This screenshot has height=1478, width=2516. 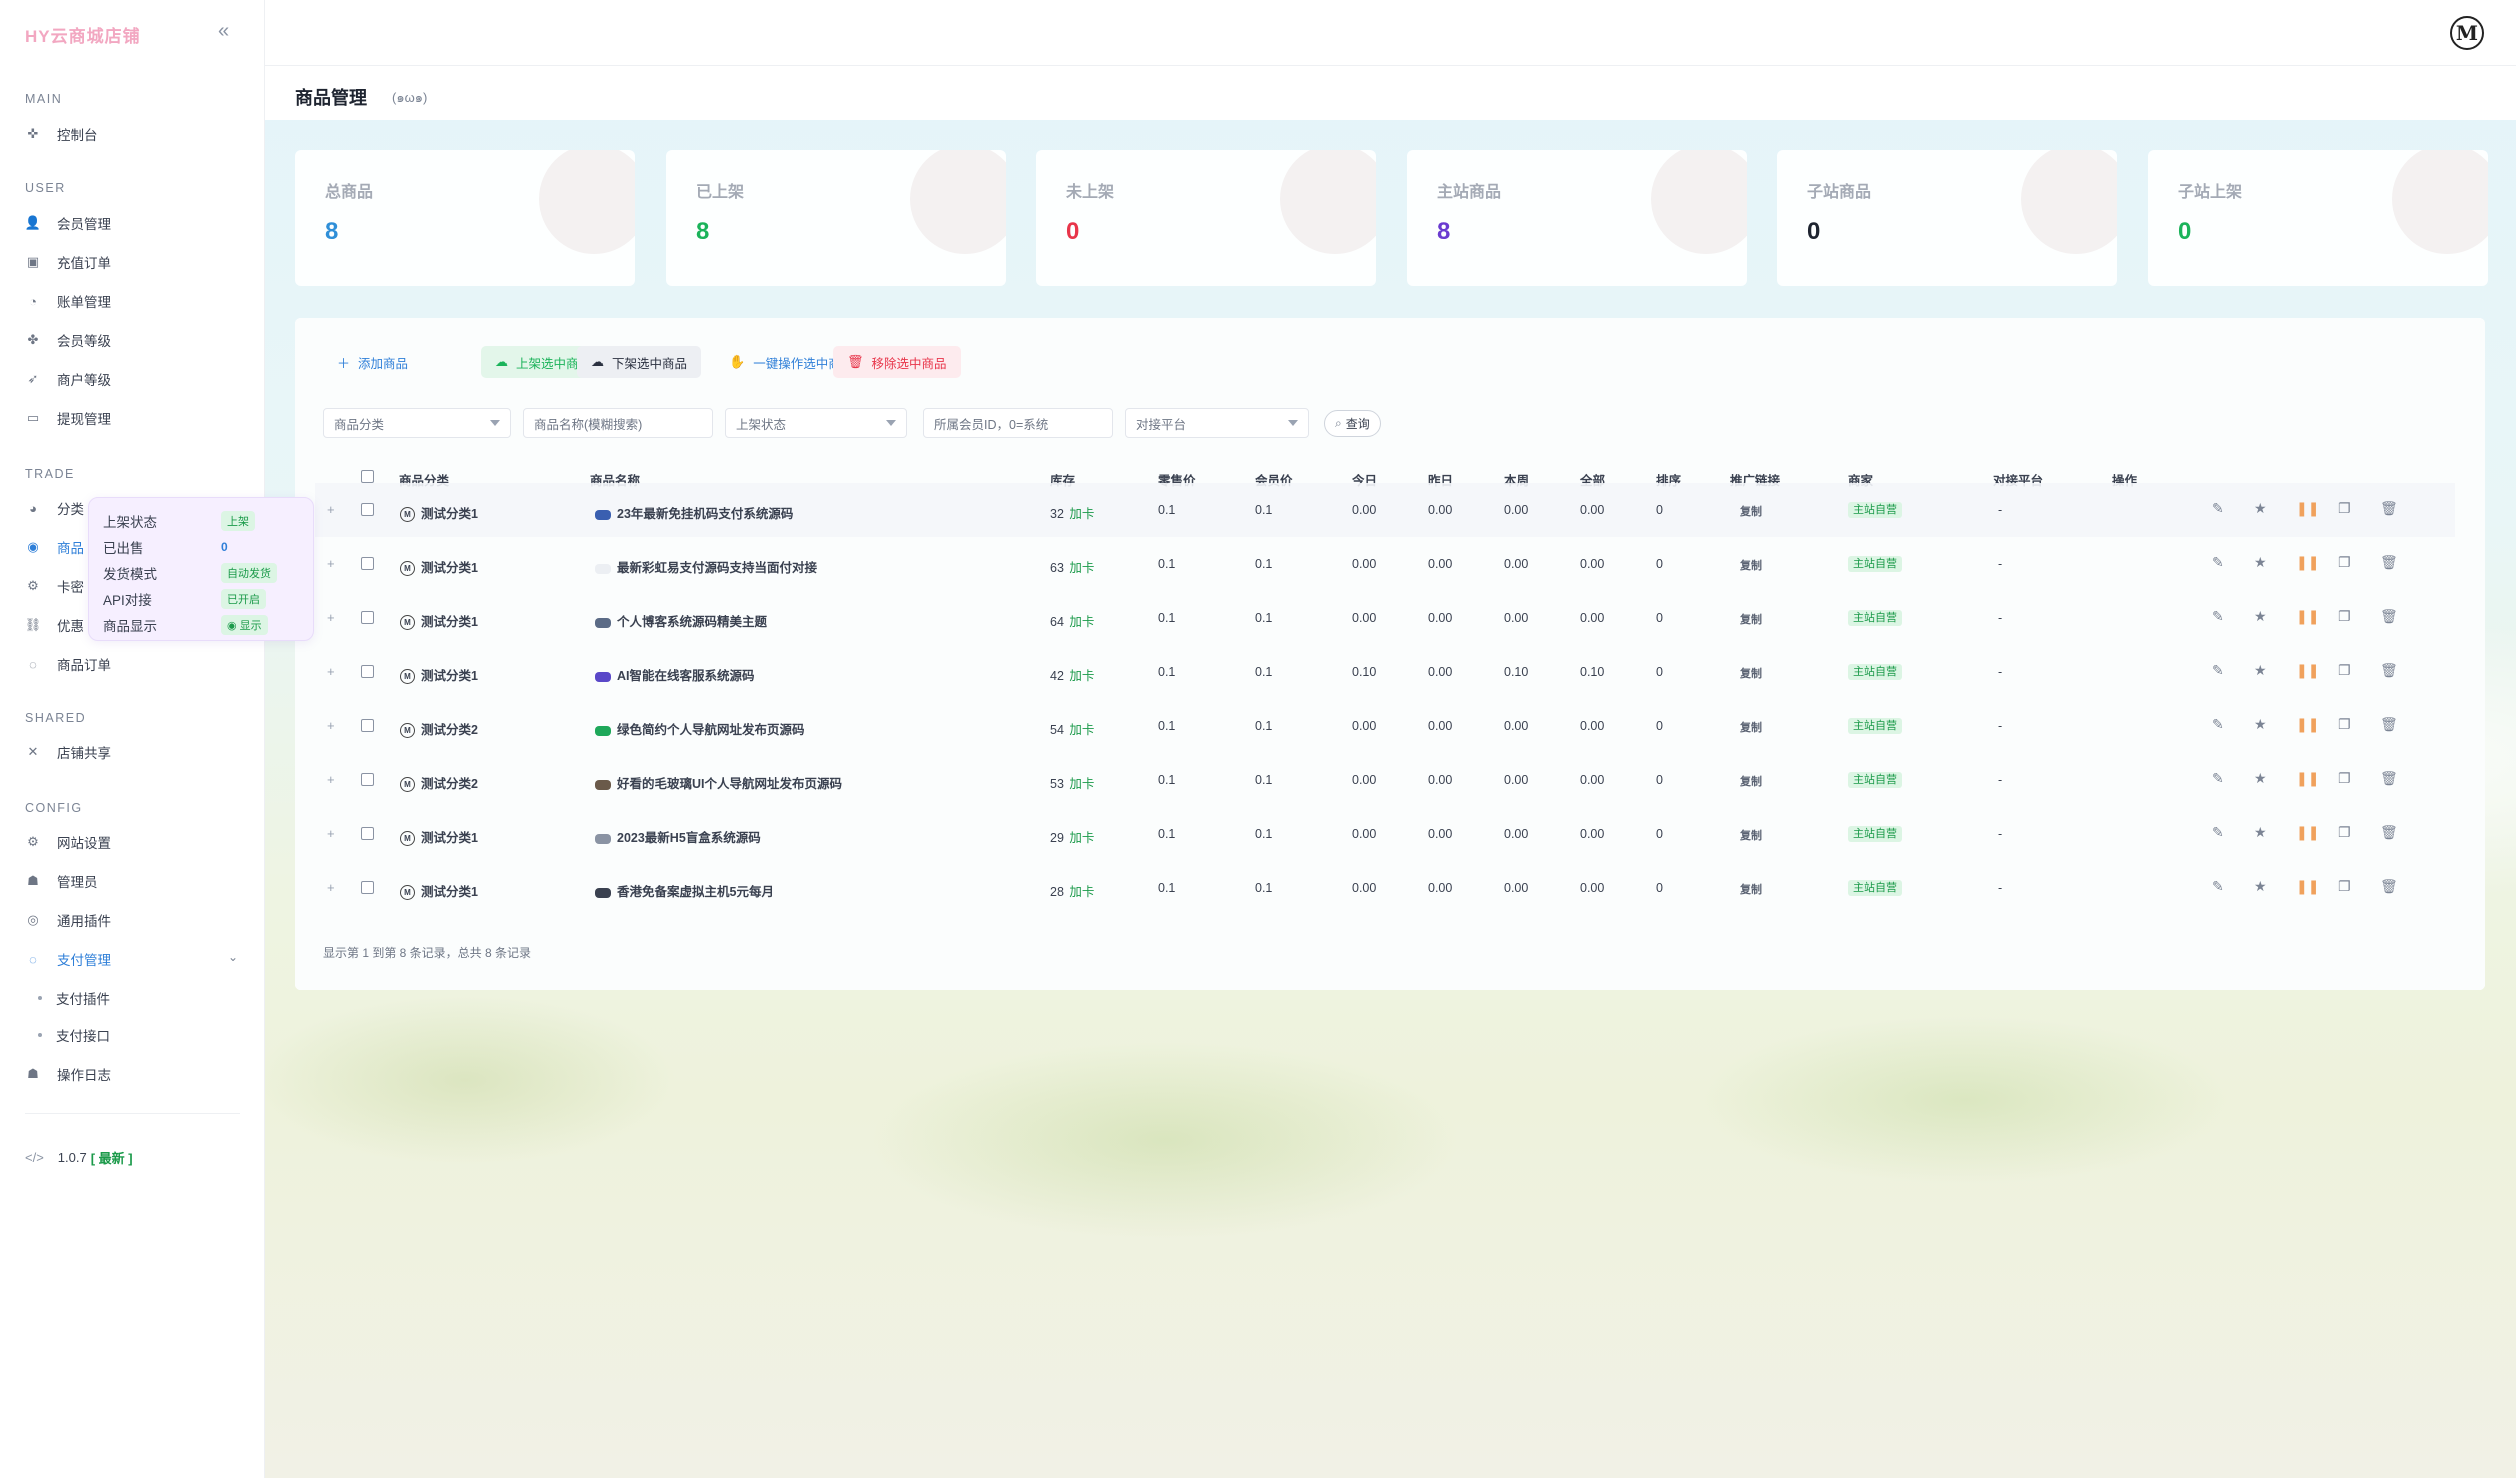 I want to click on name-cell: 绿色简约个人导航网址发布页源码, so click(x=700, y=728).